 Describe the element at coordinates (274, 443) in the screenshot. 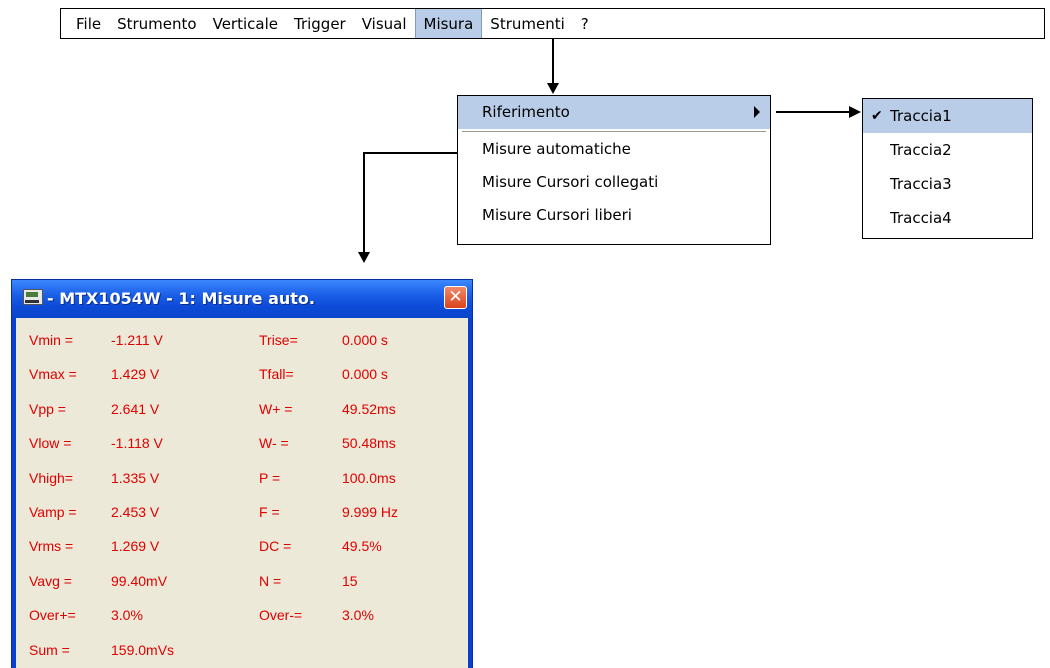

I see `measure-label: W- =` at that location.